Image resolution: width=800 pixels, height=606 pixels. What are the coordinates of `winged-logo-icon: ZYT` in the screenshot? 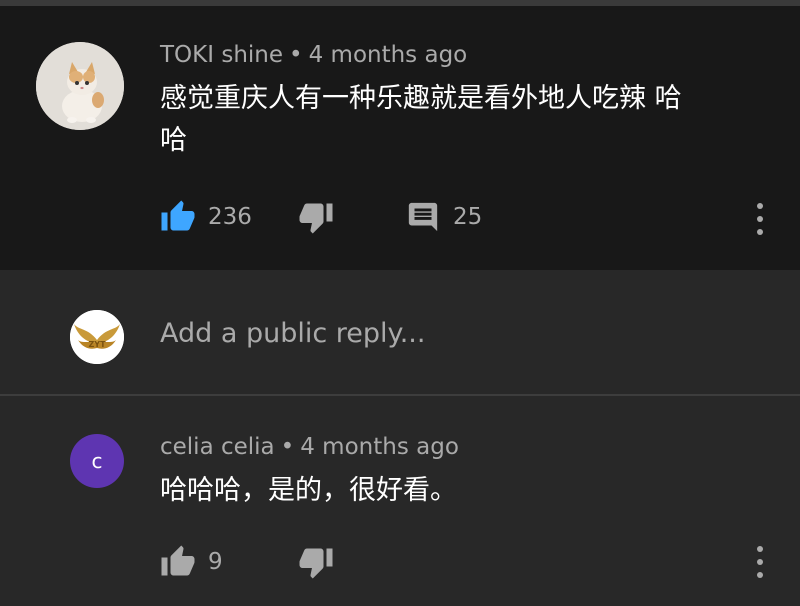 It's located at (97, 337).